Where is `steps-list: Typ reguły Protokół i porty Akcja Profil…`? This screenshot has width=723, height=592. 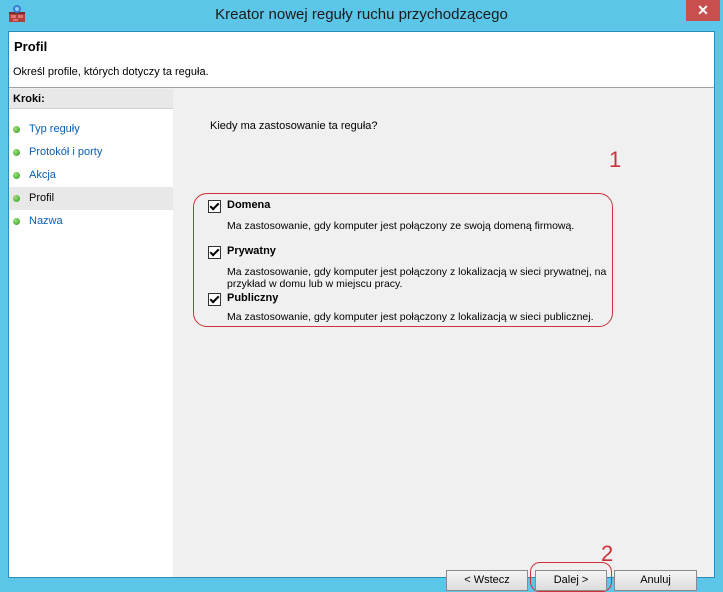 steps-list: Typ reguły Protokół i porty Akcja Profil… is located at coordinates (91, 175).